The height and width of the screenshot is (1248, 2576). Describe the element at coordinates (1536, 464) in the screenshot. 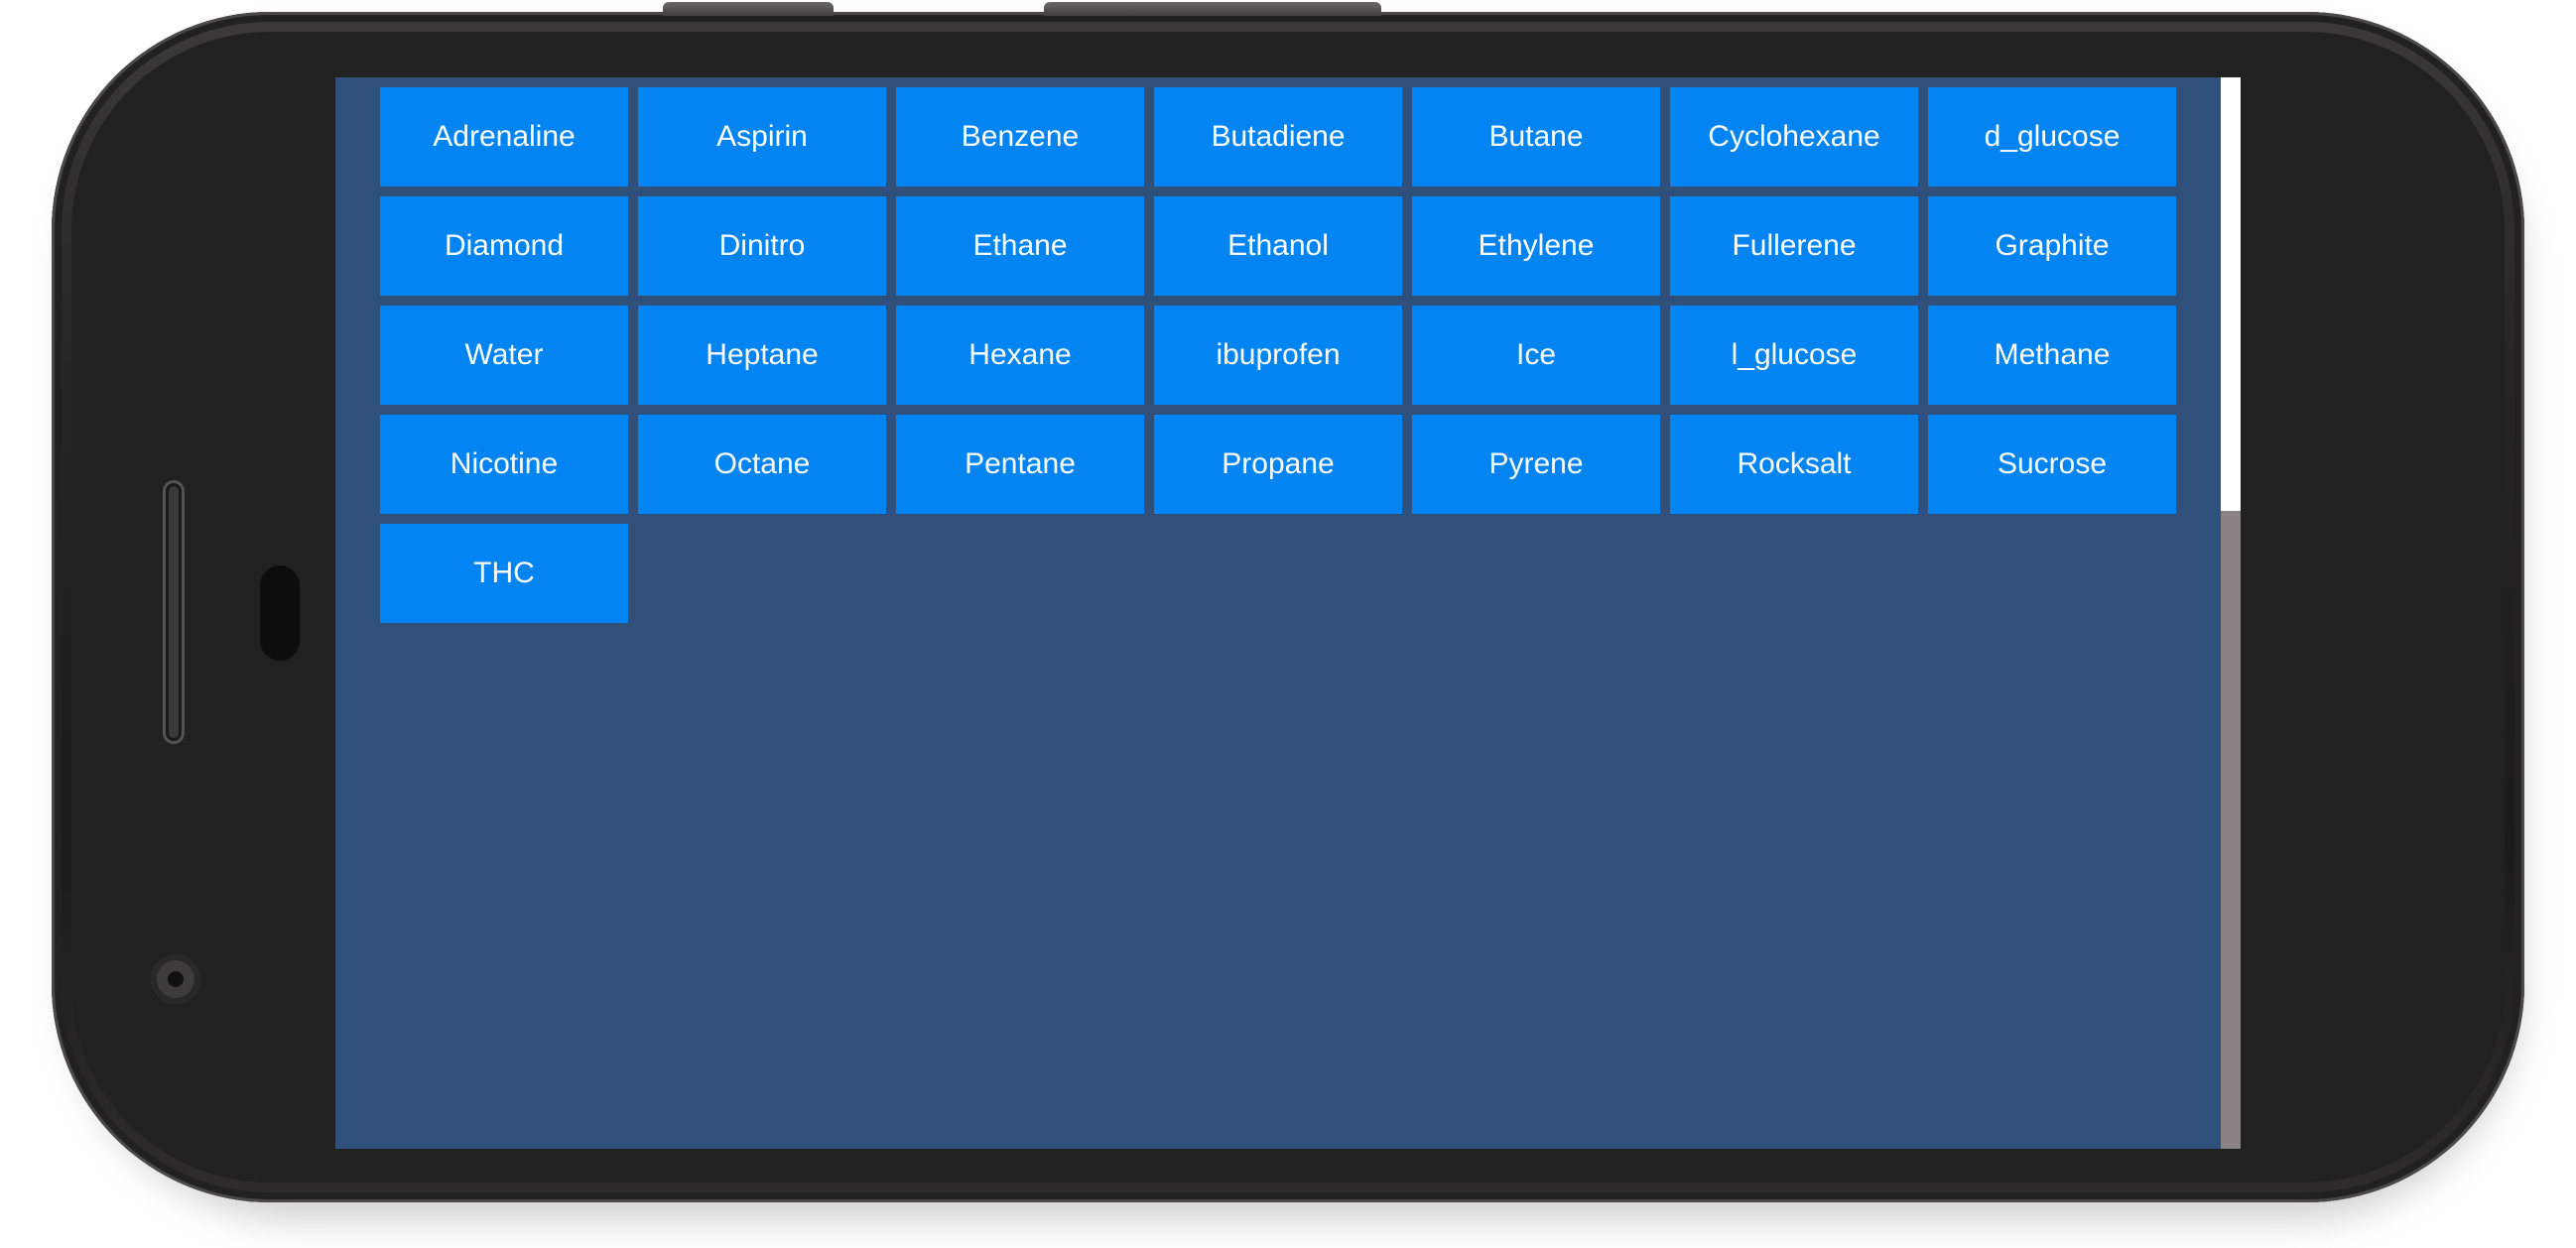

I see `molecule-button-pyrene: Pyrene` at that location.